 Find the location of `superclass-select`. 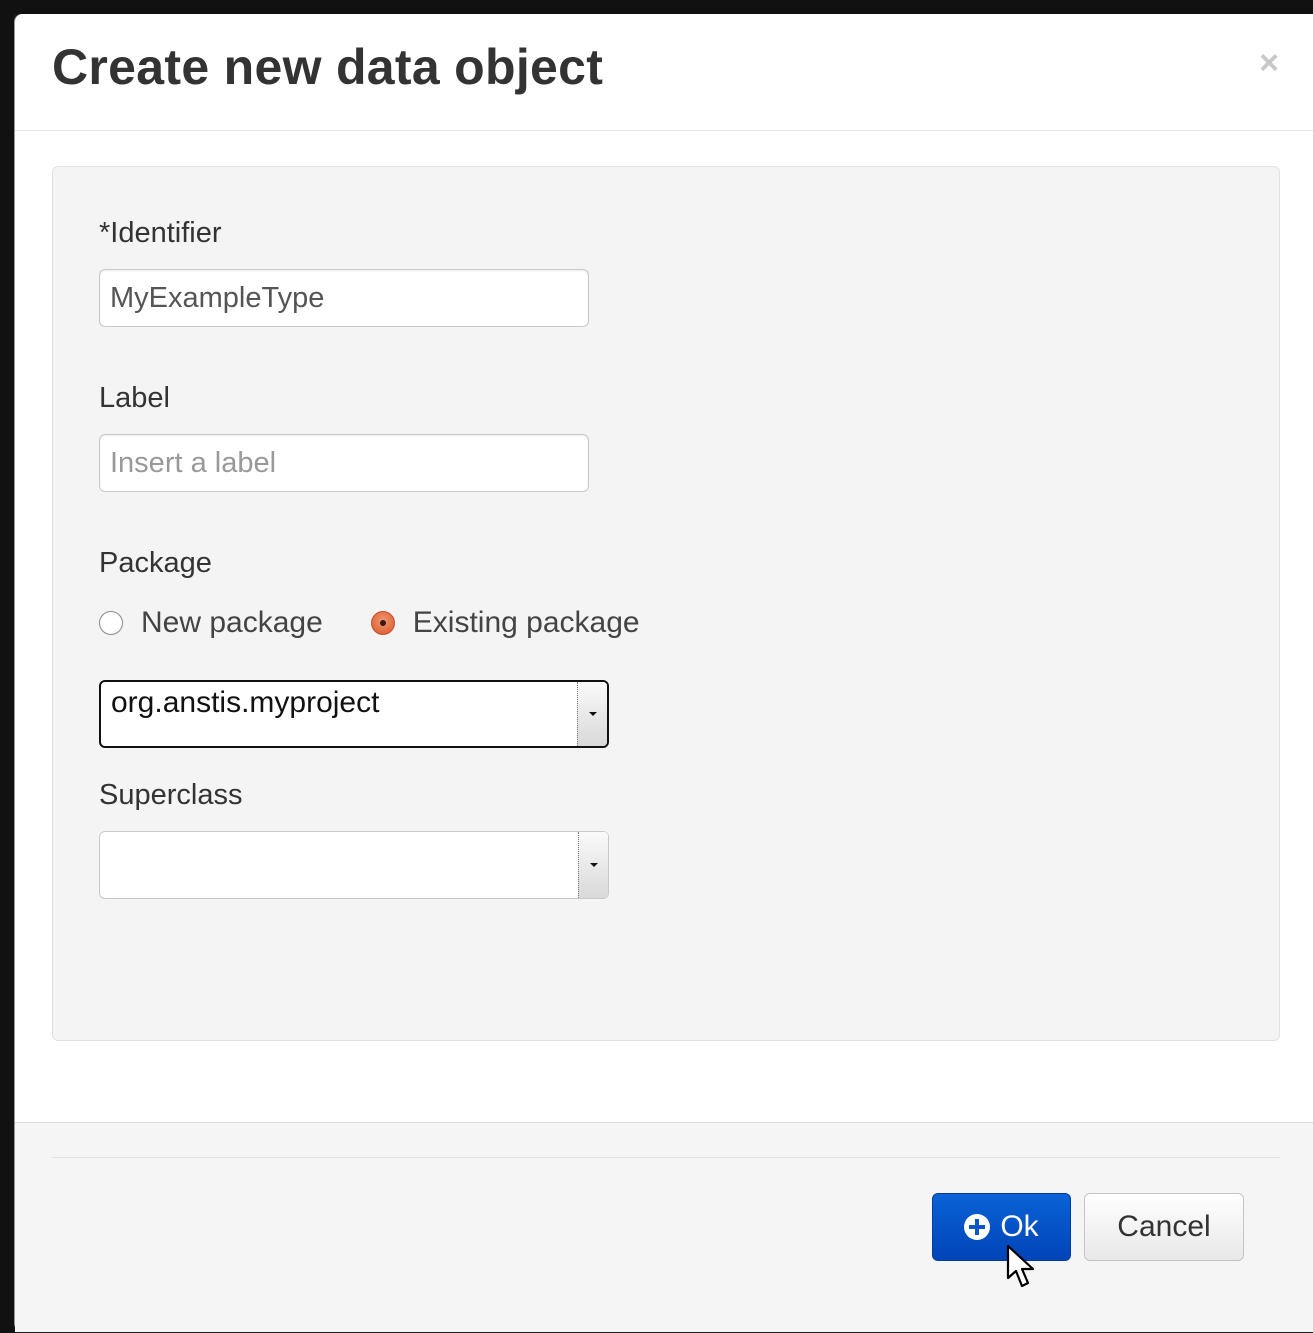

superclass-select is located at coordinates (354, 865).